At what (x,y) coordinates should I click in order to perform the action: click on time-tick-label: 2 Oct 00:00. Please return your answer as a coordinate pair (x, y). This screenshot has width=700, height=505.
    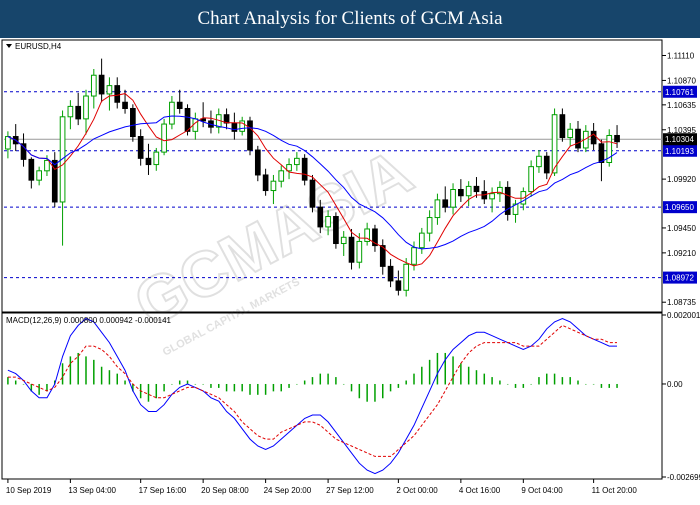
    Looking at the image, I should click on (417, 490).